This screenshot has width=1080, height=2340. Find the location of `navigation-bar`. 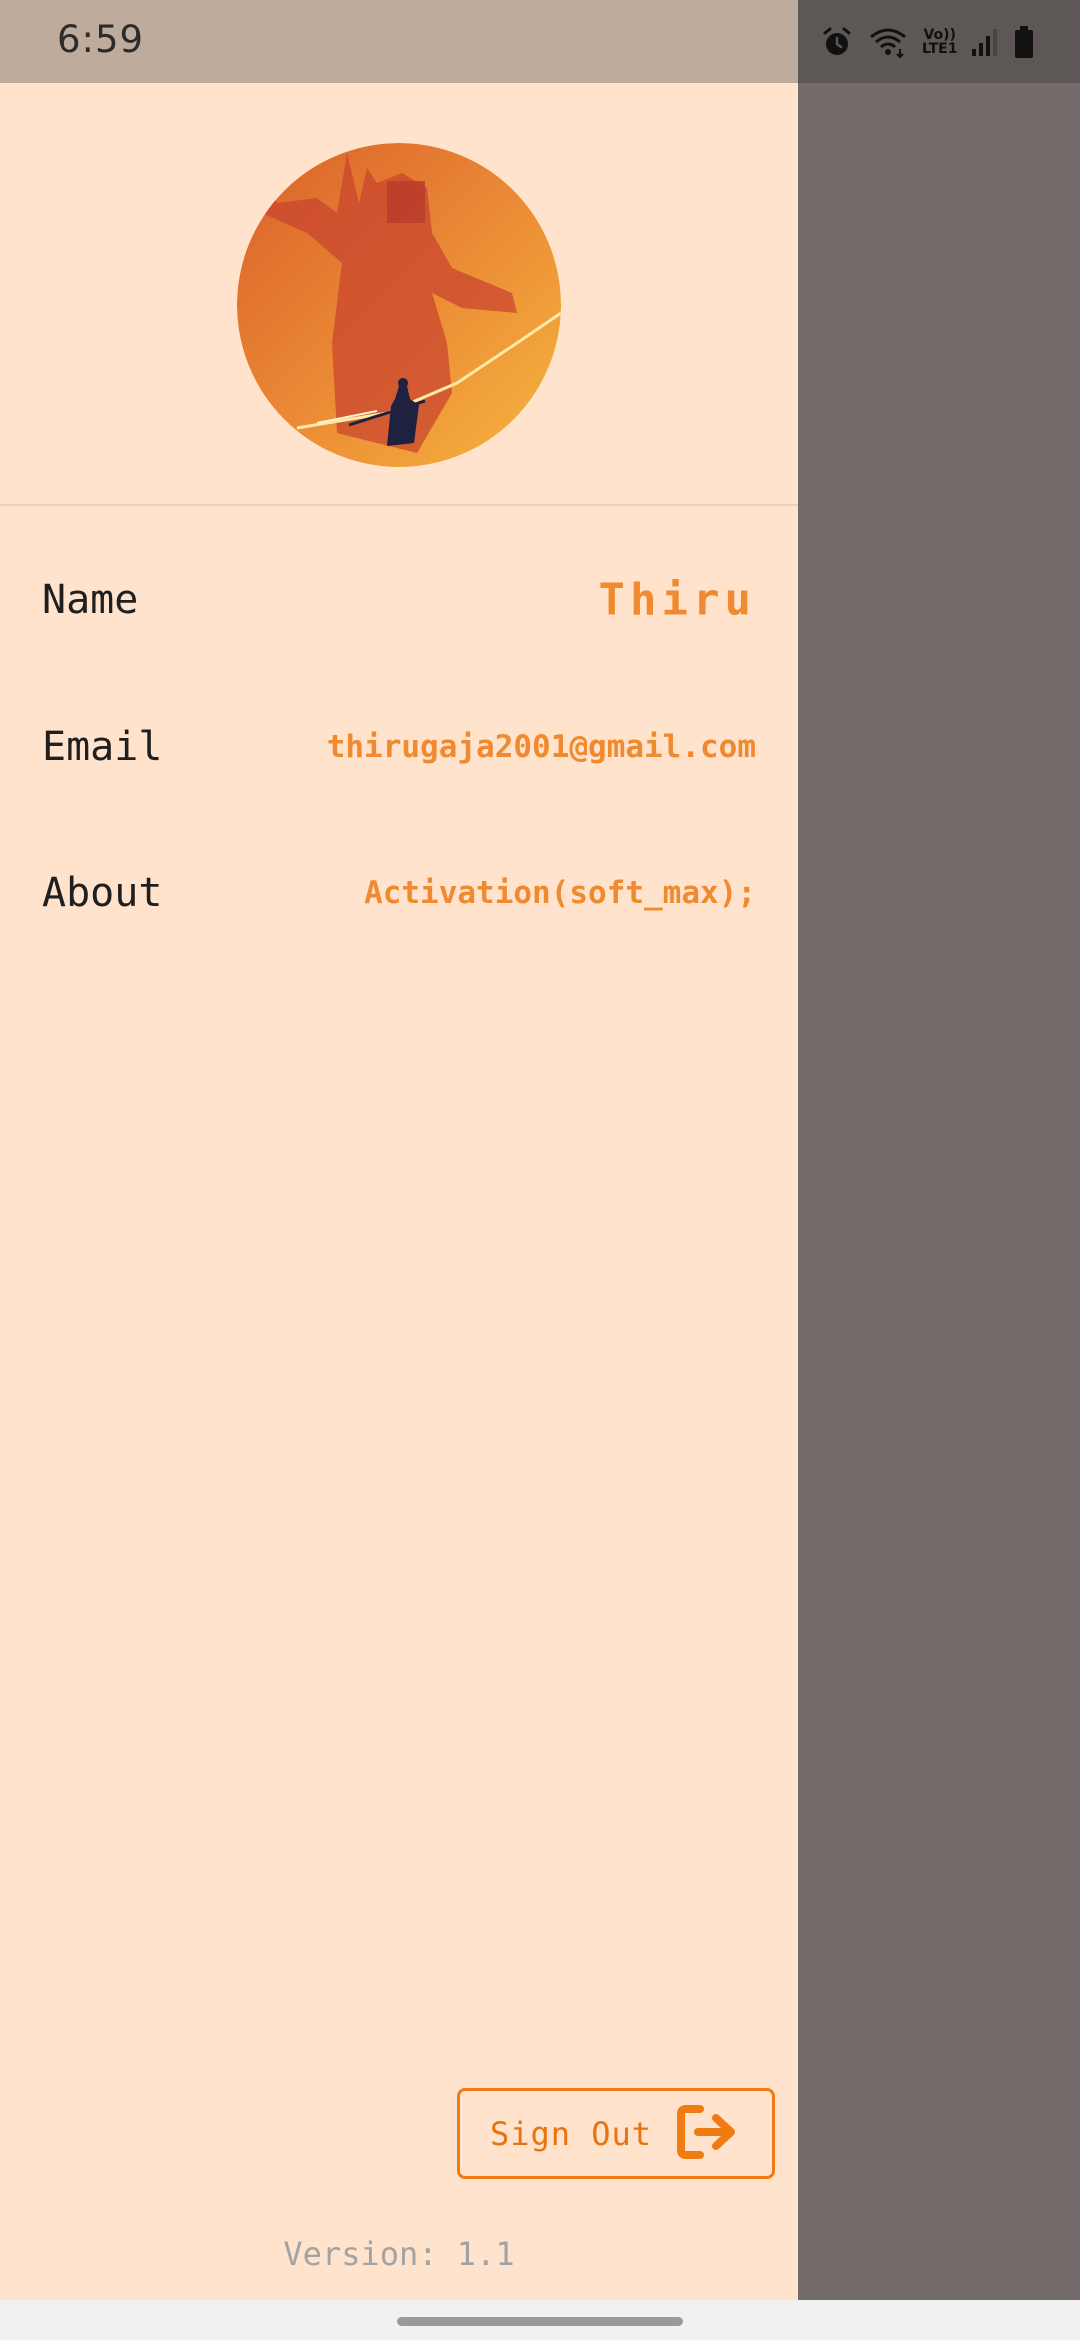

navigation-bar is located at coordinates (540, 2320).